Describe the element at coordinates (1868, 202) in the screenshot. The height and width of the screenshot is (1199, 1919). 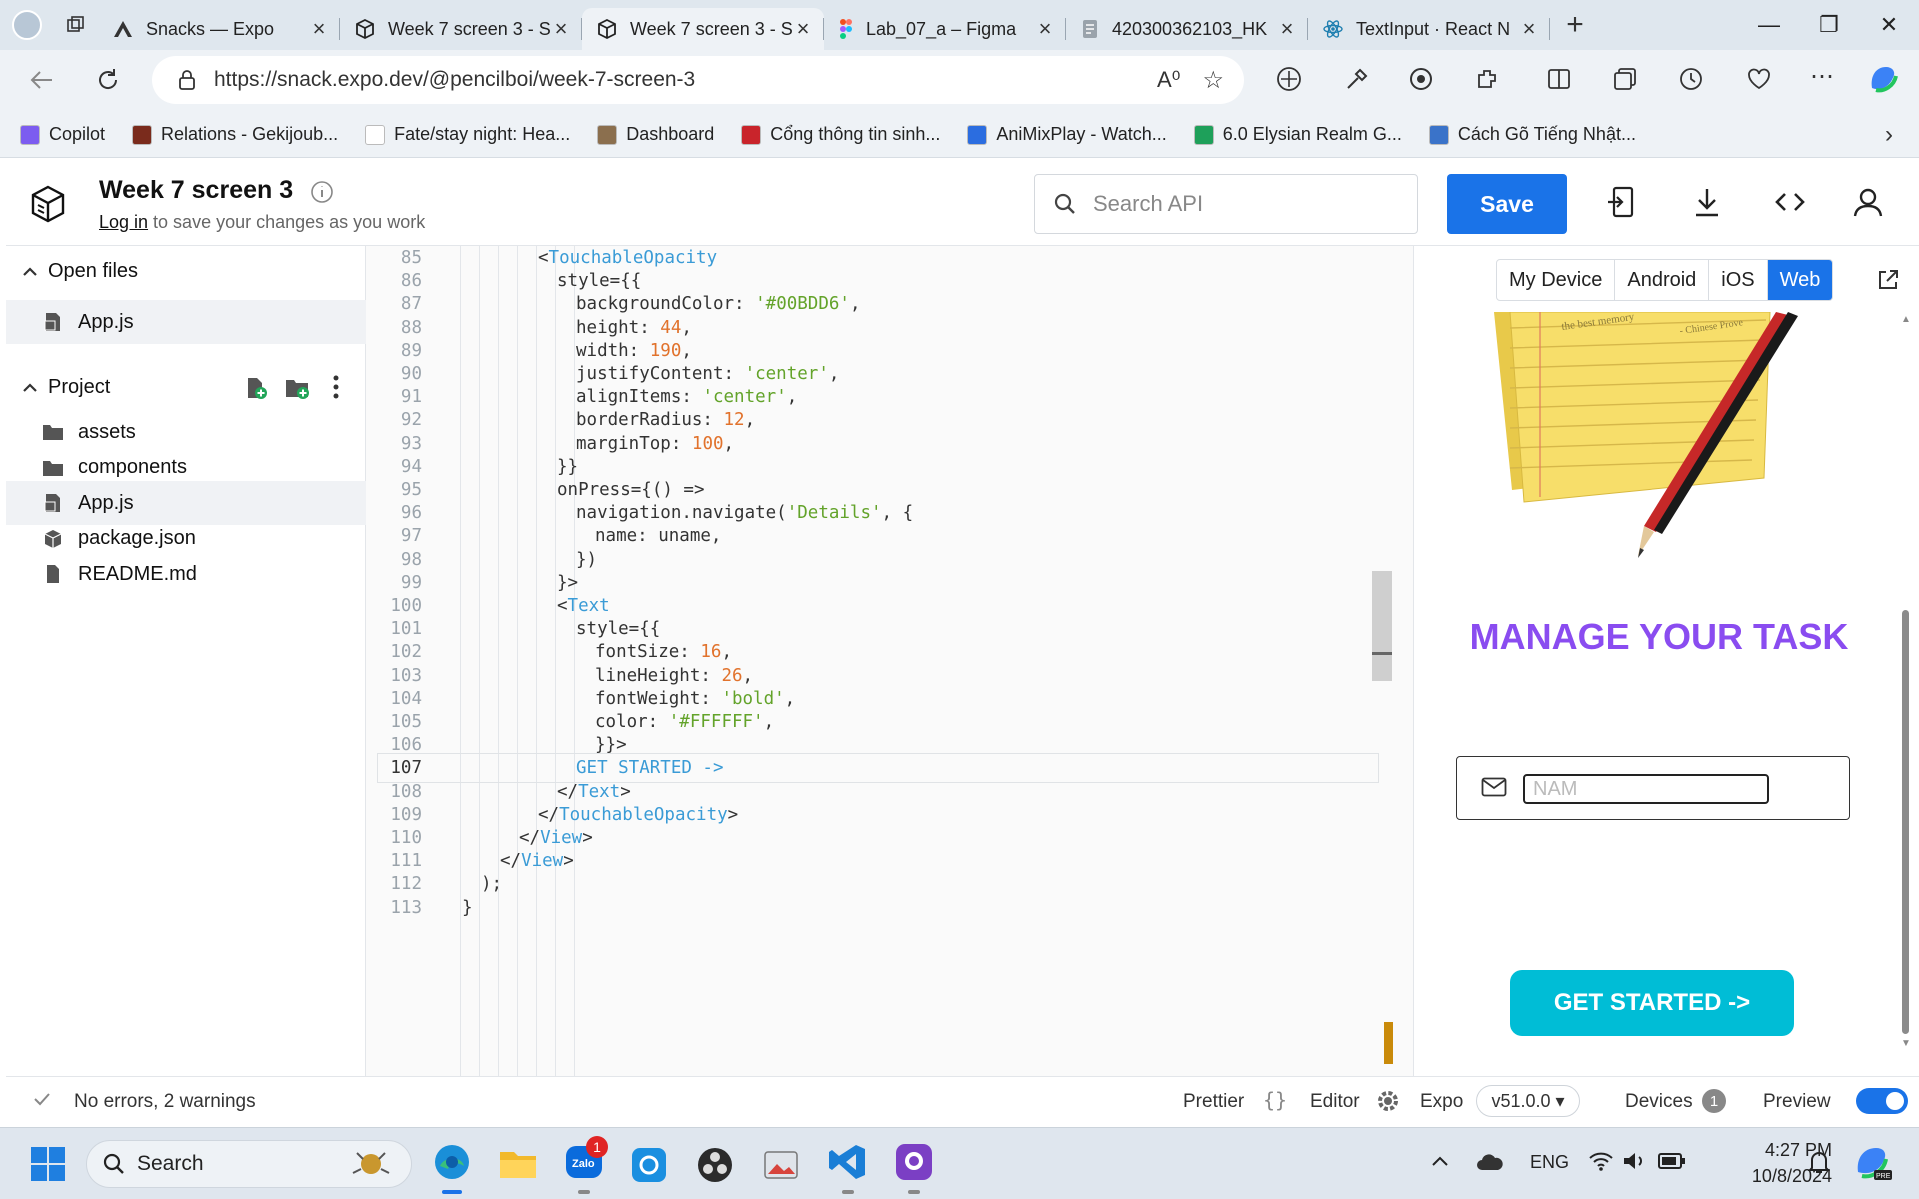
I see `user-account-icon` at that location.